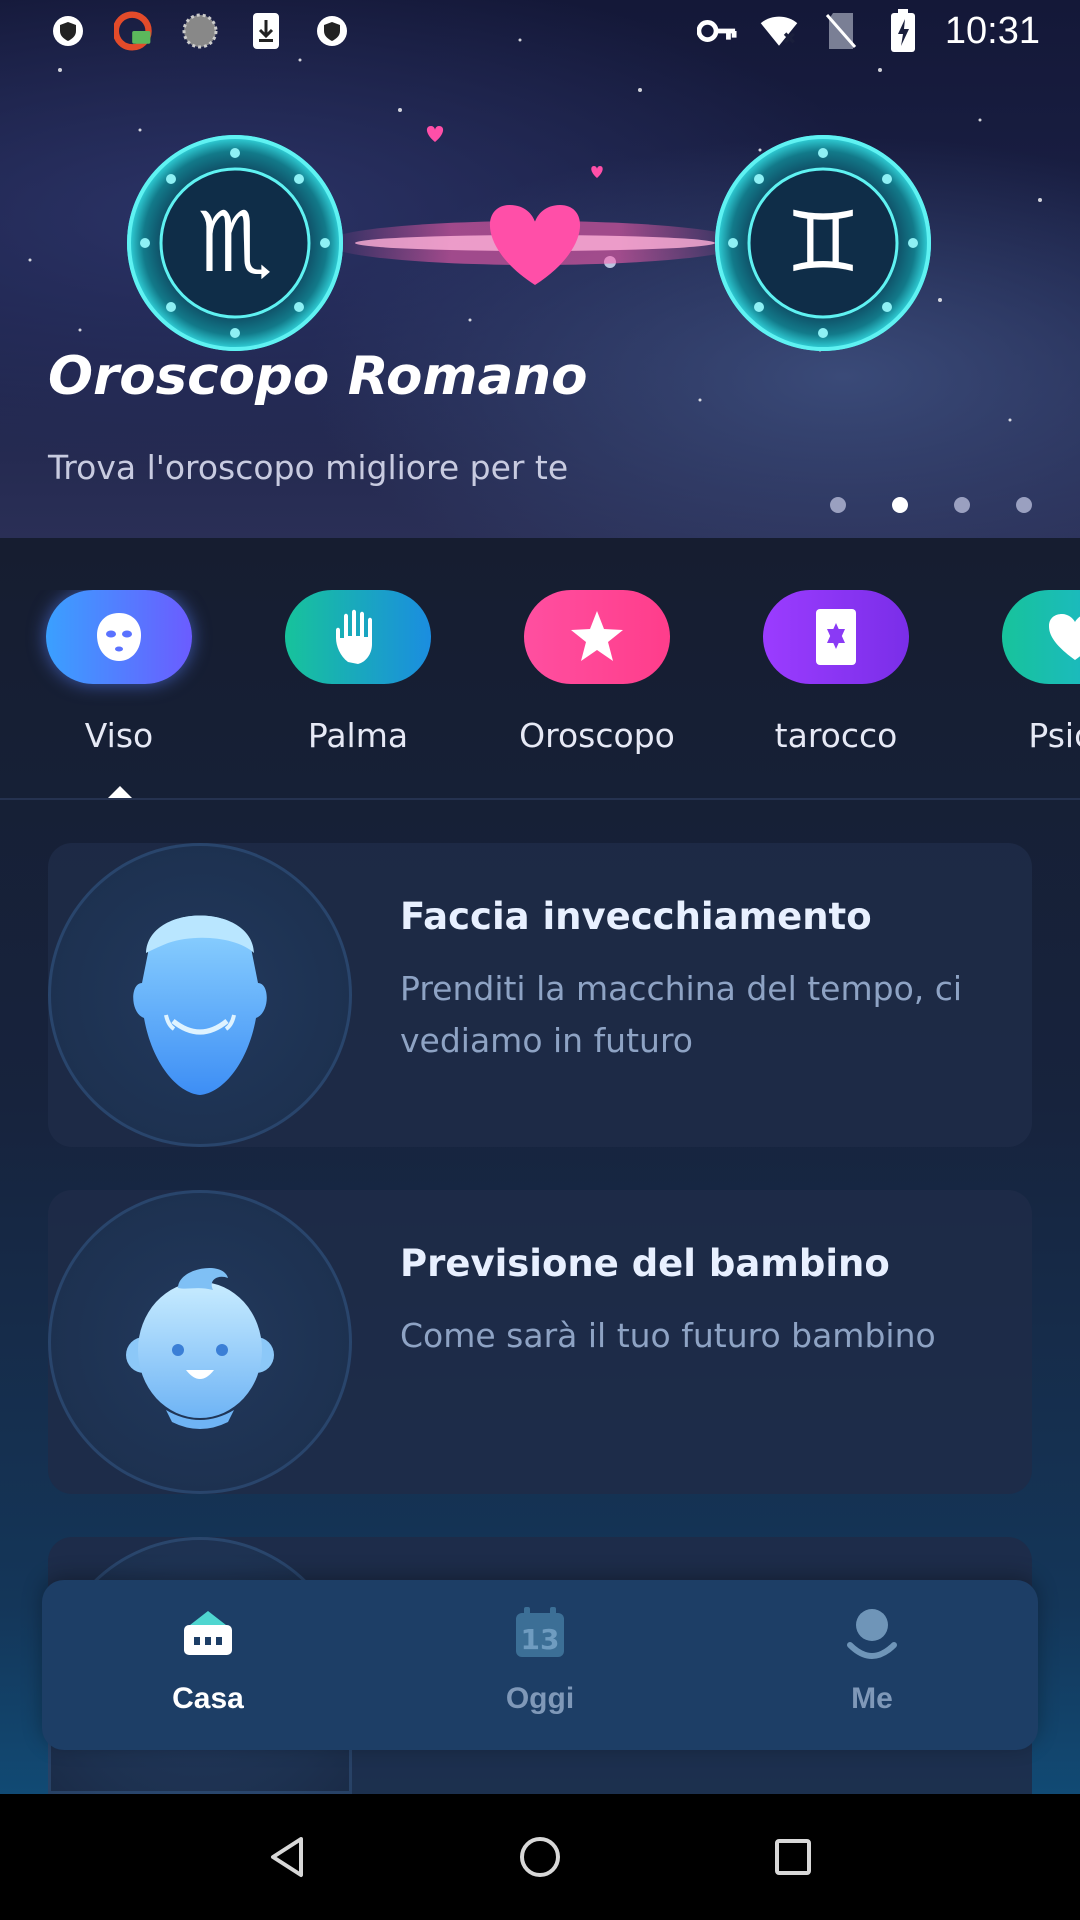 This screenshot has width=1080, height=1920. I want to click on battery-charging-icon, so click(903, 30).